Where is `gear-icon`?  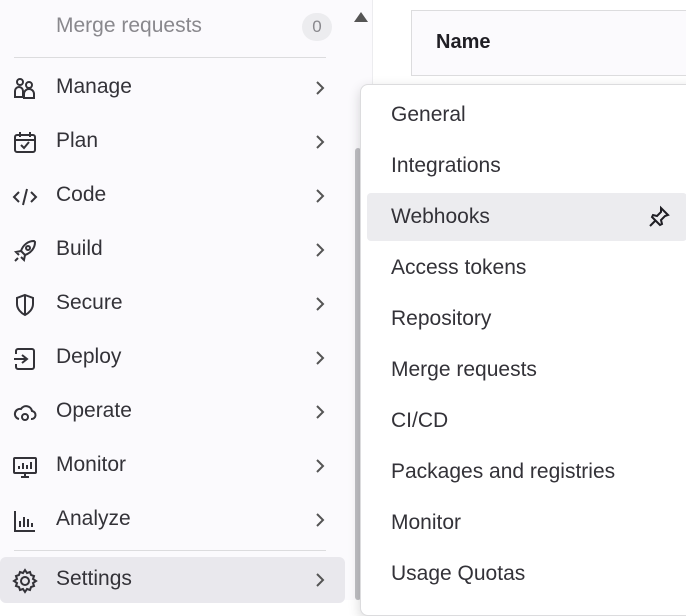
gear-icon is located at coordinates (25, 581).